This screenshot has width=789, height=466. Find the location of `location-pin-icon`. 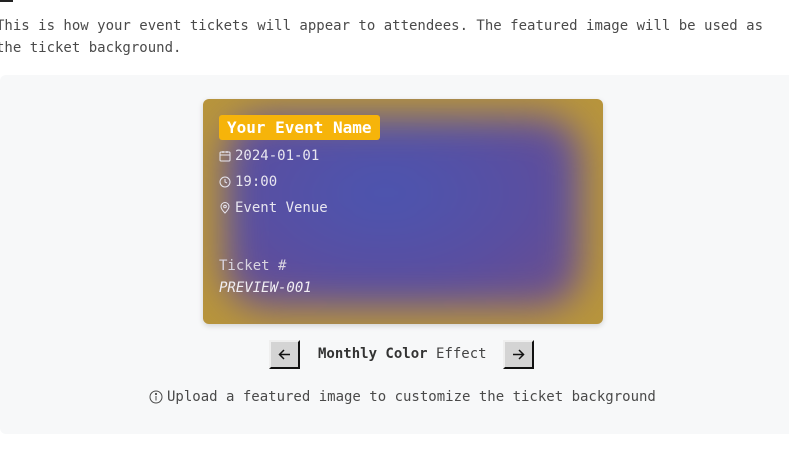

location-pin-icon is located at coordinates (225, 208).